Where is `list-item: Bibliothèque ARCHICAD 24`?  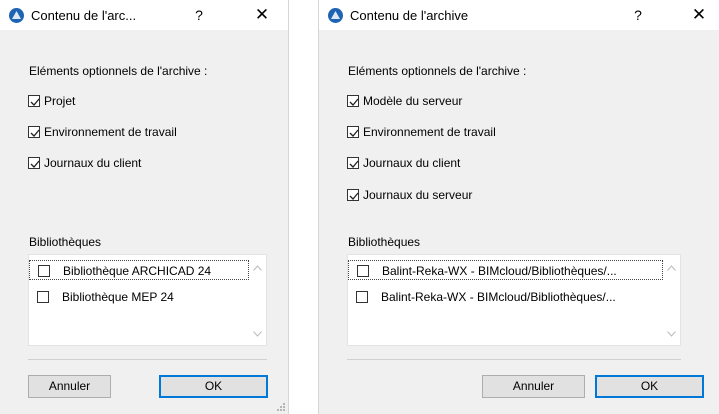 list-item: Bibliothèque ARCHICAD 24 is located at coordinates (139, 270).